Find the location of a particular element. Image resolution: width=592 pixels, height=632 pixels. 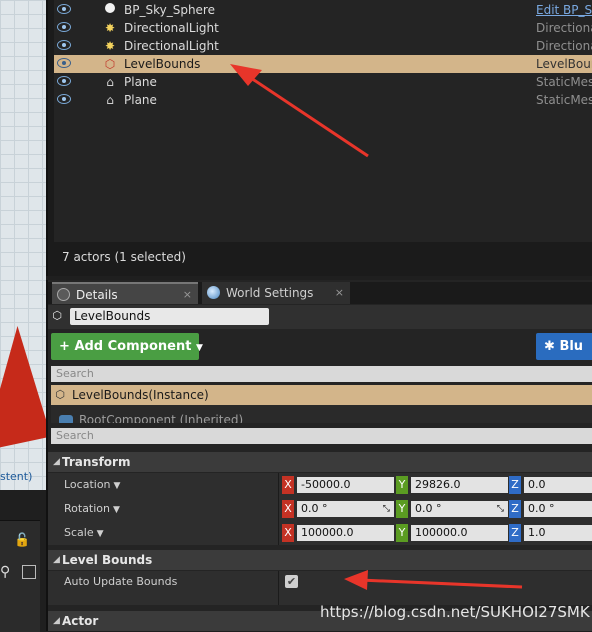

level-bounds-category: ◢ Level Bounds is located at coordinates (320, 560).